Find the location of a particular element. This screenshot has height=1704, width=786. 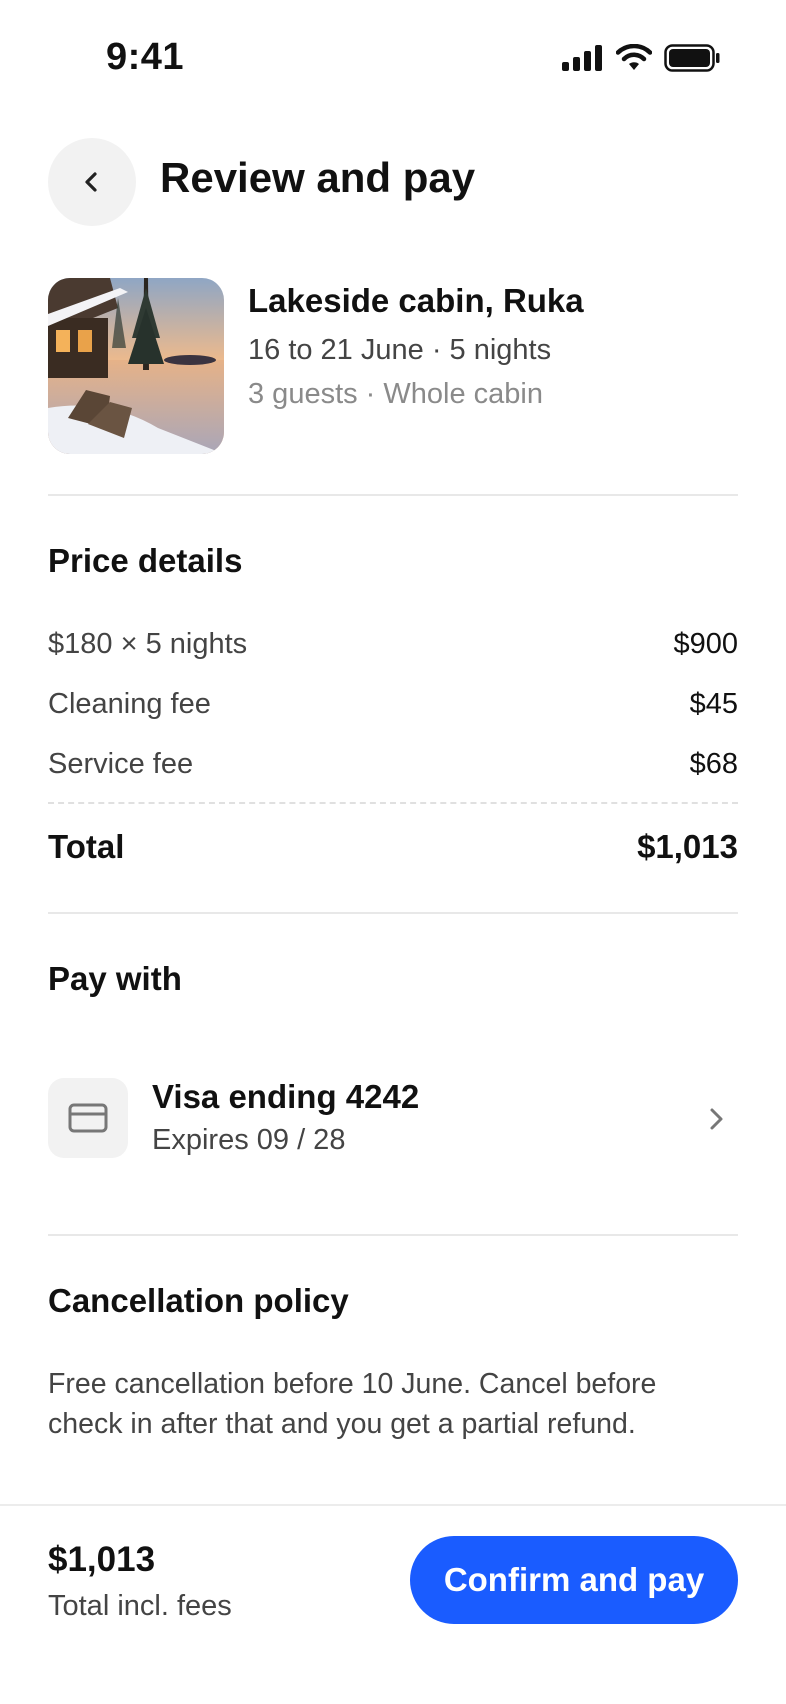

total-value: $1,013 is located at coordinates (687, 846).